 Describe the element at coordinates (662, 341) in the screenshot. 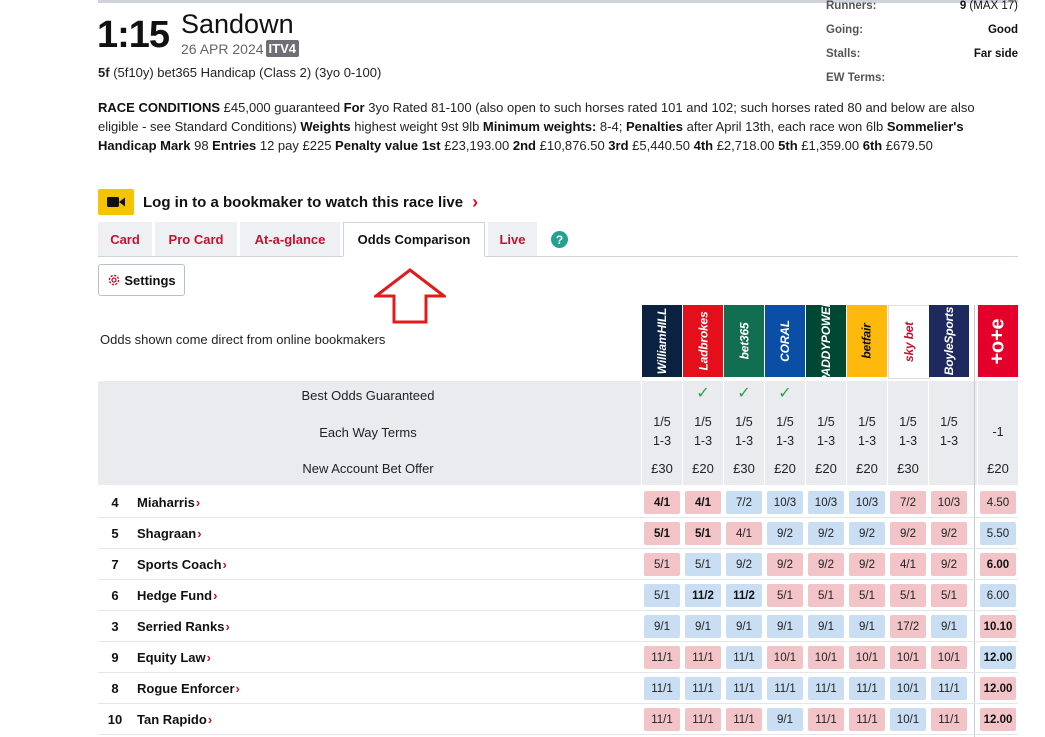

I see `bookmaker-logo-william-hill: WilliamHILL` at that location.